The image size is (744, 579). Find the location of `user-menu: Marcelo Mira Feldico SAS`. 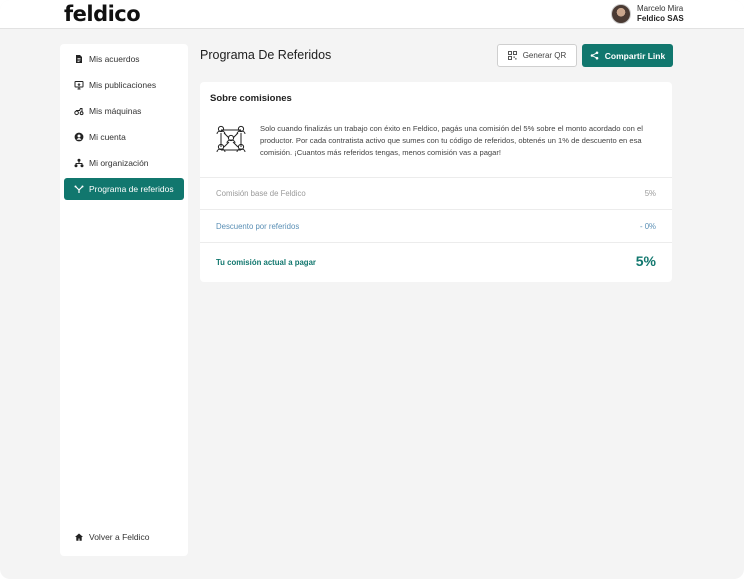

user-menu: Marcelo Mira Feldico SAS is located at coordinates (647, 14).